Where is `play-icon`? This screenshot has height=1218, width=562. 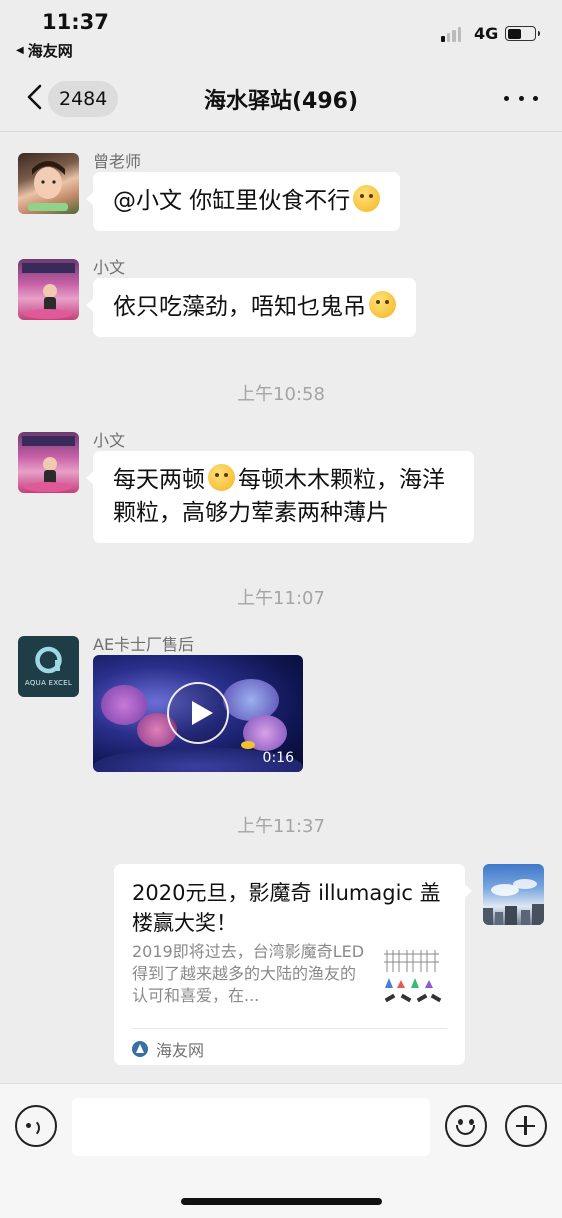
play-icon is located at coordinates (198, 713).